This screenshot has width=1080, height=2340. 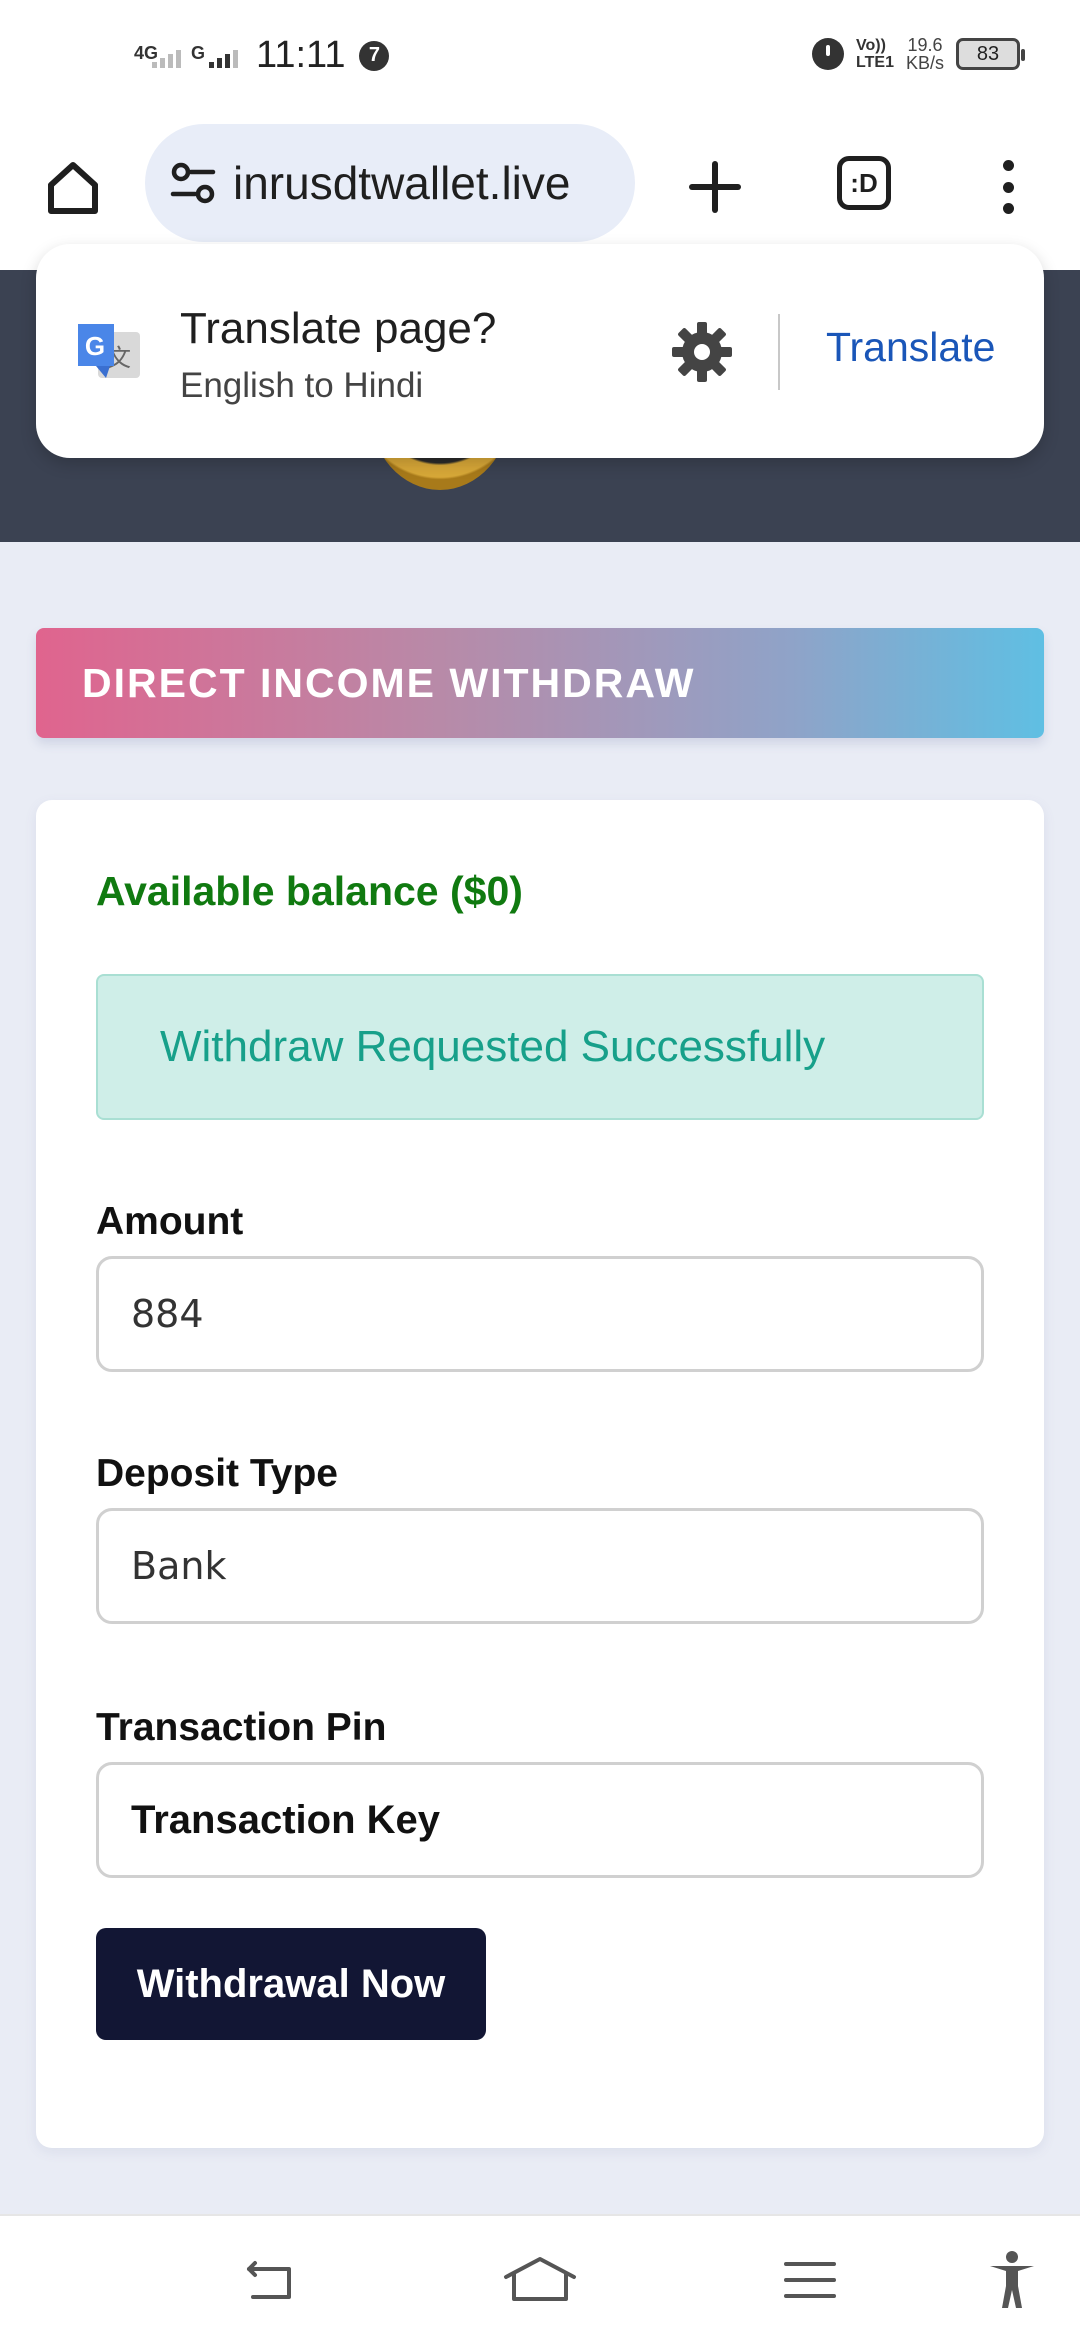 I want to click on divider, so click(x=779, y=352).